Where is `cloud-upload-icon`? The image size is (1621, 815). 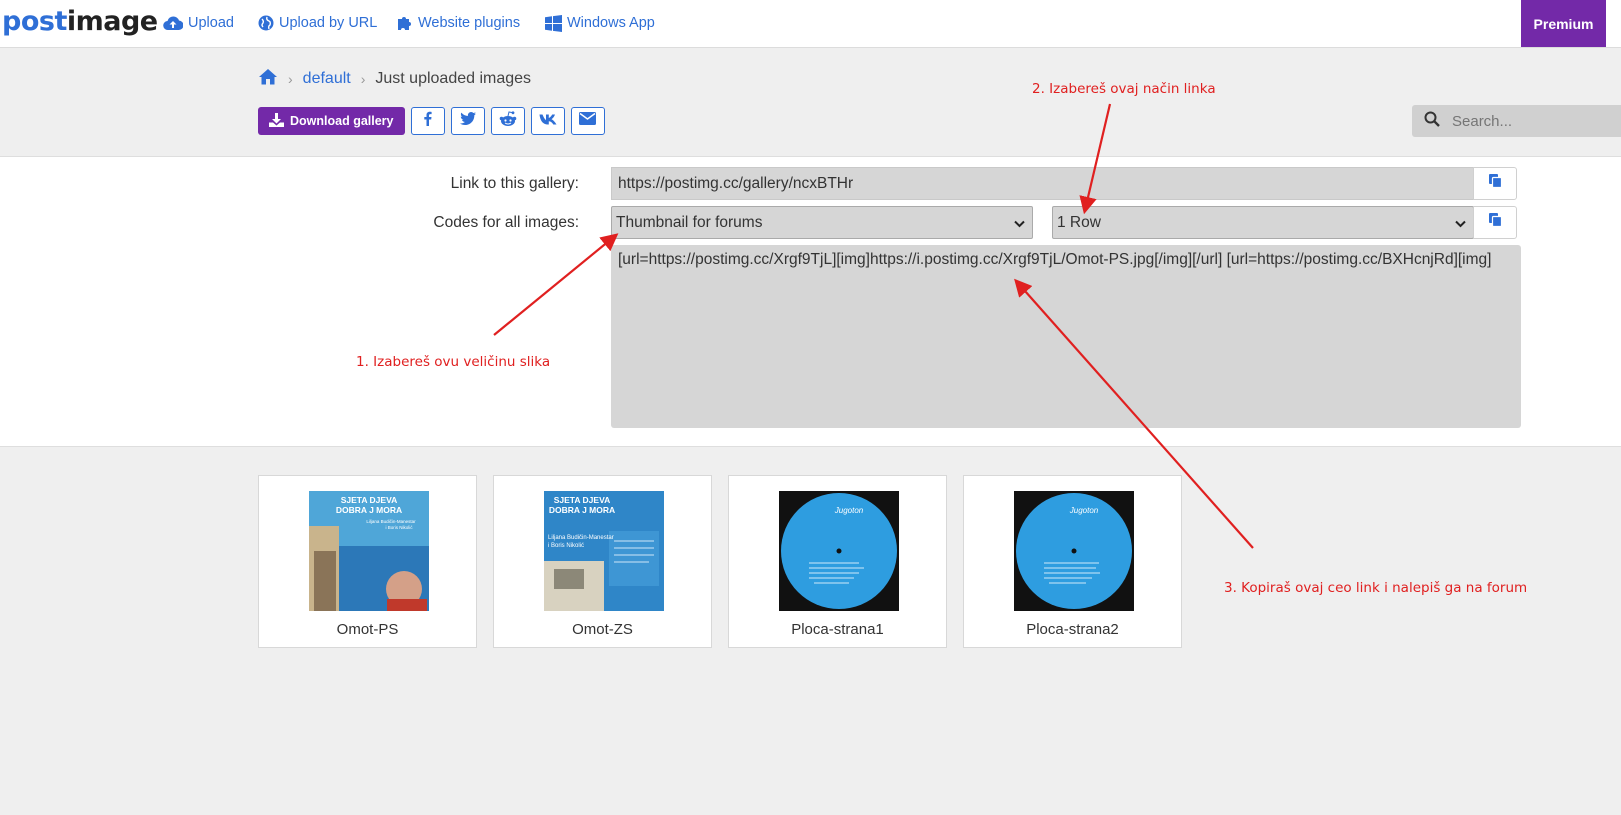 cloud-upload-icon is located at coordinates (173, 23).